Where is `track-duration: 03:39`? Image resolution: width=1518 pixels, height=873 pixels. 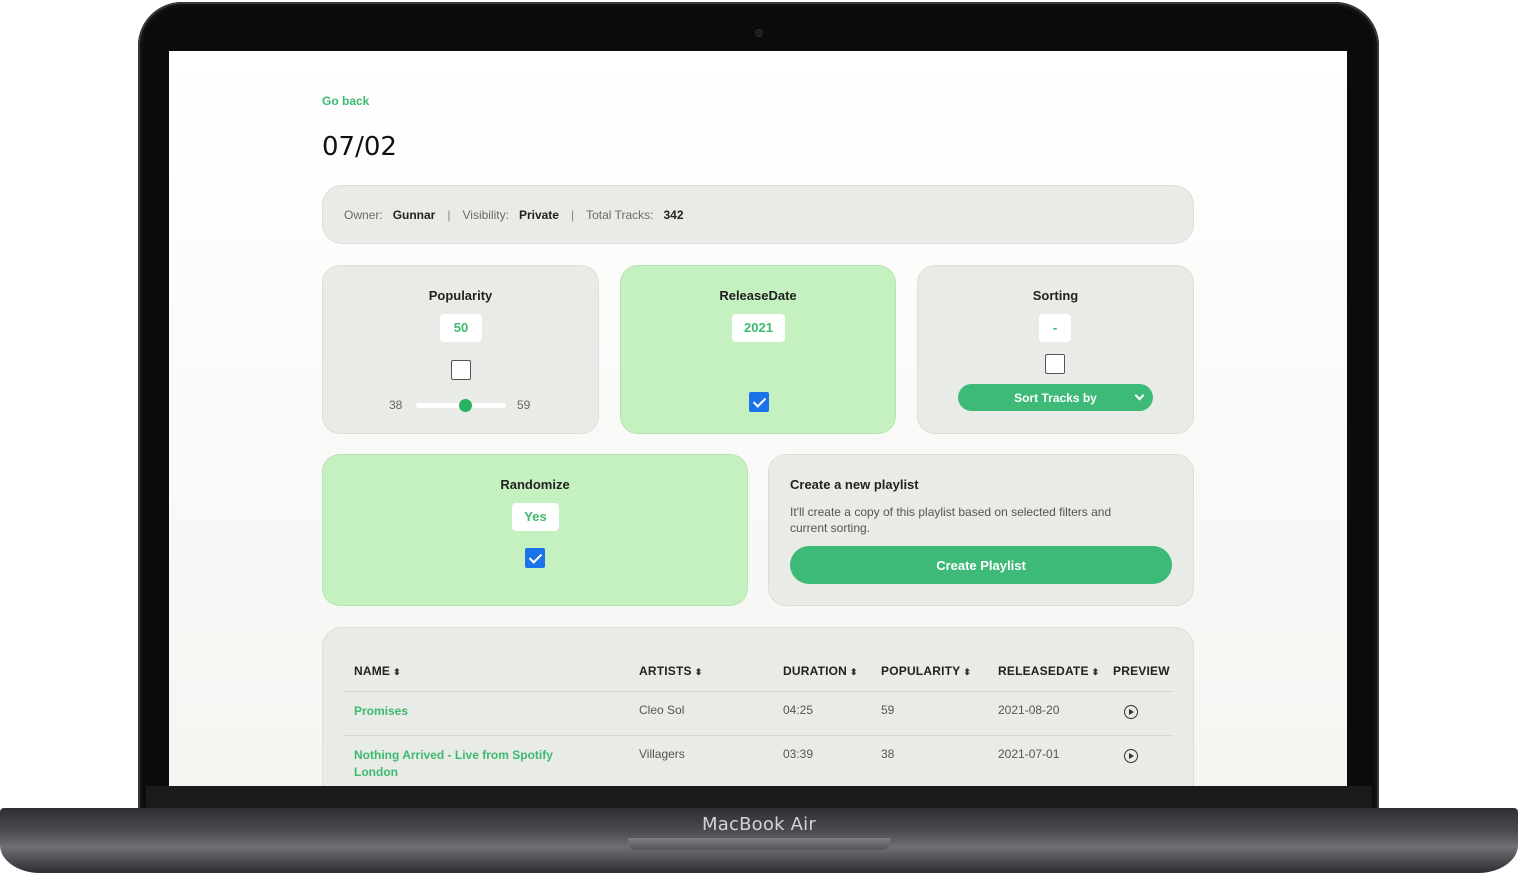 track-duration: 03:39 is located at coordinates (798, 754).